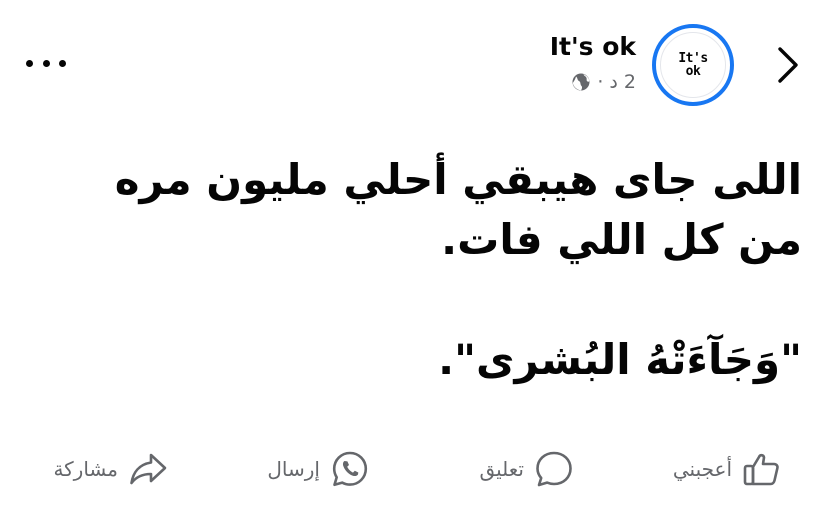 This screenshot has height=515, width=828. I want to click on share-button: مشاركة, so click(110, 469).